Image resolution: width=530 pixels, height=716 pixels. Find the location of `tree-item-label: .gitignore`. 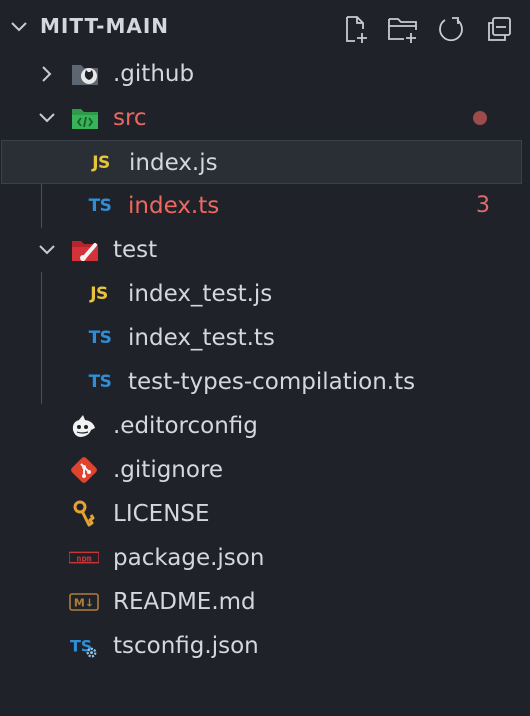

tree-item-label: .gitignore is located at coordinates (168, 470).